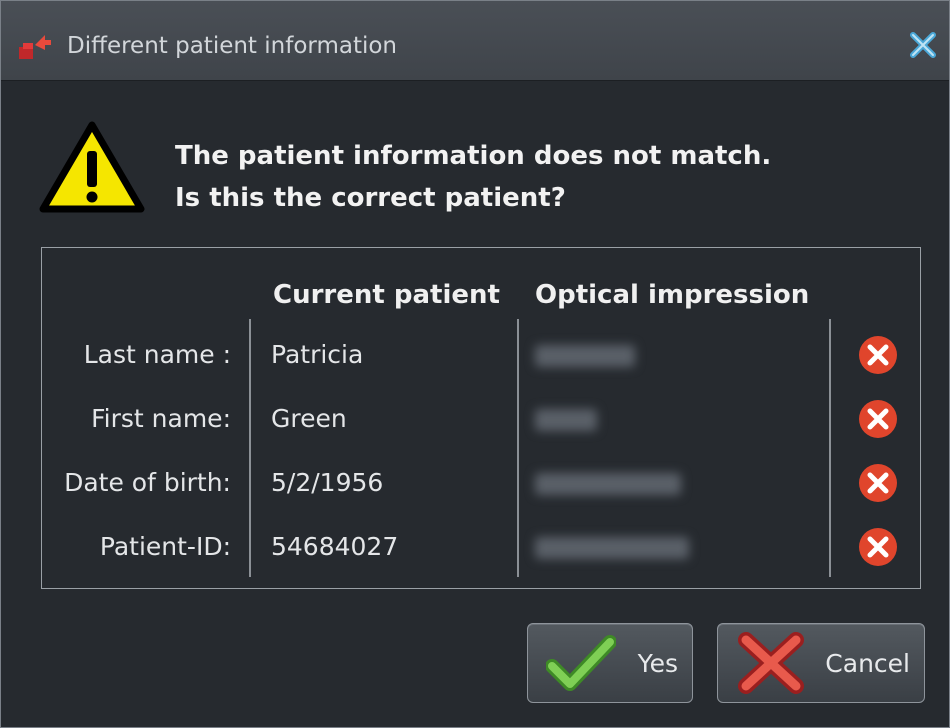 This screenshot has width=950, height=728. Describe the element at coordinates (821, 663) in the screenshot. I see `cancel-button: Cancel` at that location.